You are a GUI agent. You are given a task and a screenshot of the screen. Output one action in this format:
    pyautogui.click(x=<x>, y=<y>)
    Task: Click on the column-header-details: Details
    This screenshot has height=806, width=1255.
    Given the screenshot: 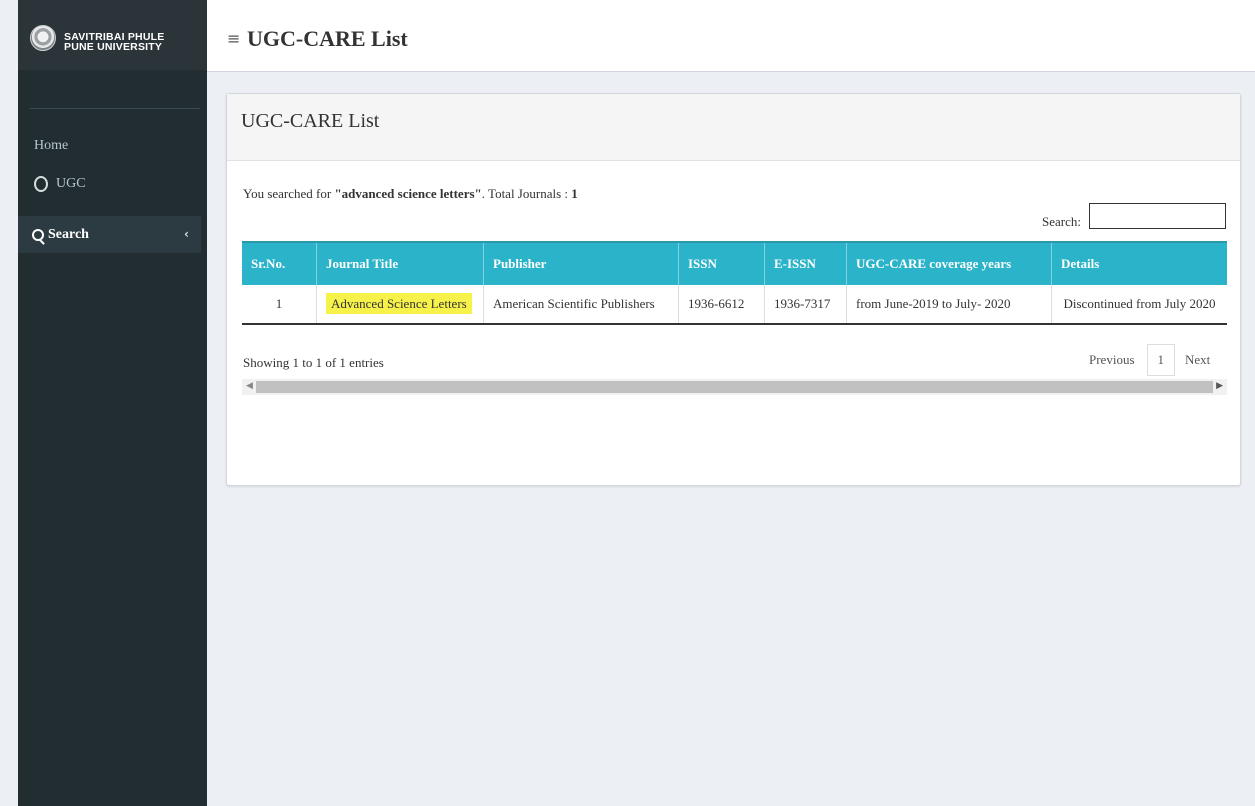 What is the action you would take?
    pyautogui.click(x=1139, y=263)
    